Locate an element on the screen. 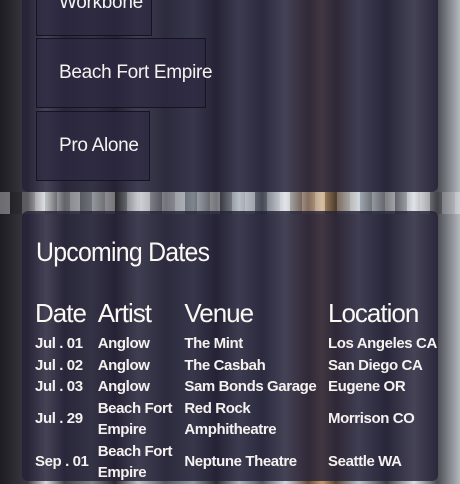 The image size is (460, 484). album-button-label: Pro Alone is located at coordinates (99, 145).